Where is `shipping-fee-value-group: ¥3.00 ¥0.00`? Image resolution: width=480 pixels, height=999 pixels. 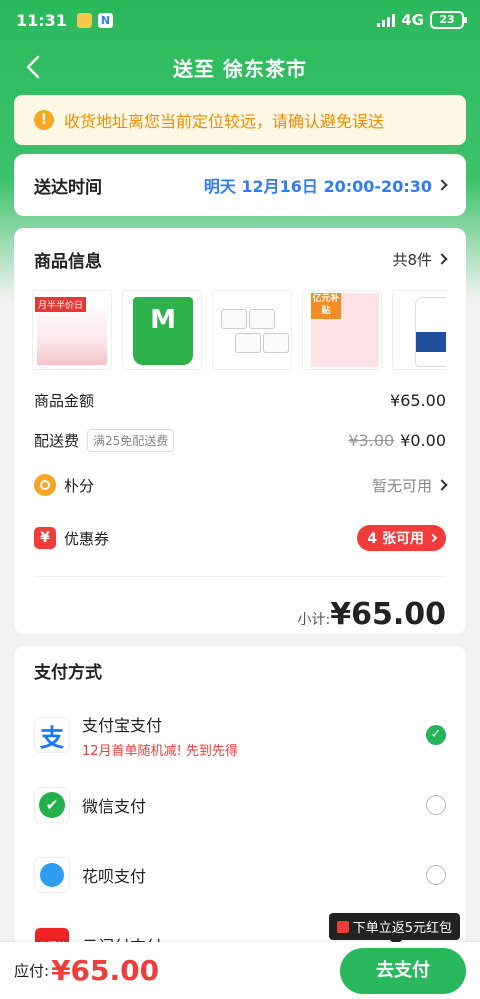 shipping-fee-value-group: ¥3.00 ¥0.00 is located at coordinates (397, 440).